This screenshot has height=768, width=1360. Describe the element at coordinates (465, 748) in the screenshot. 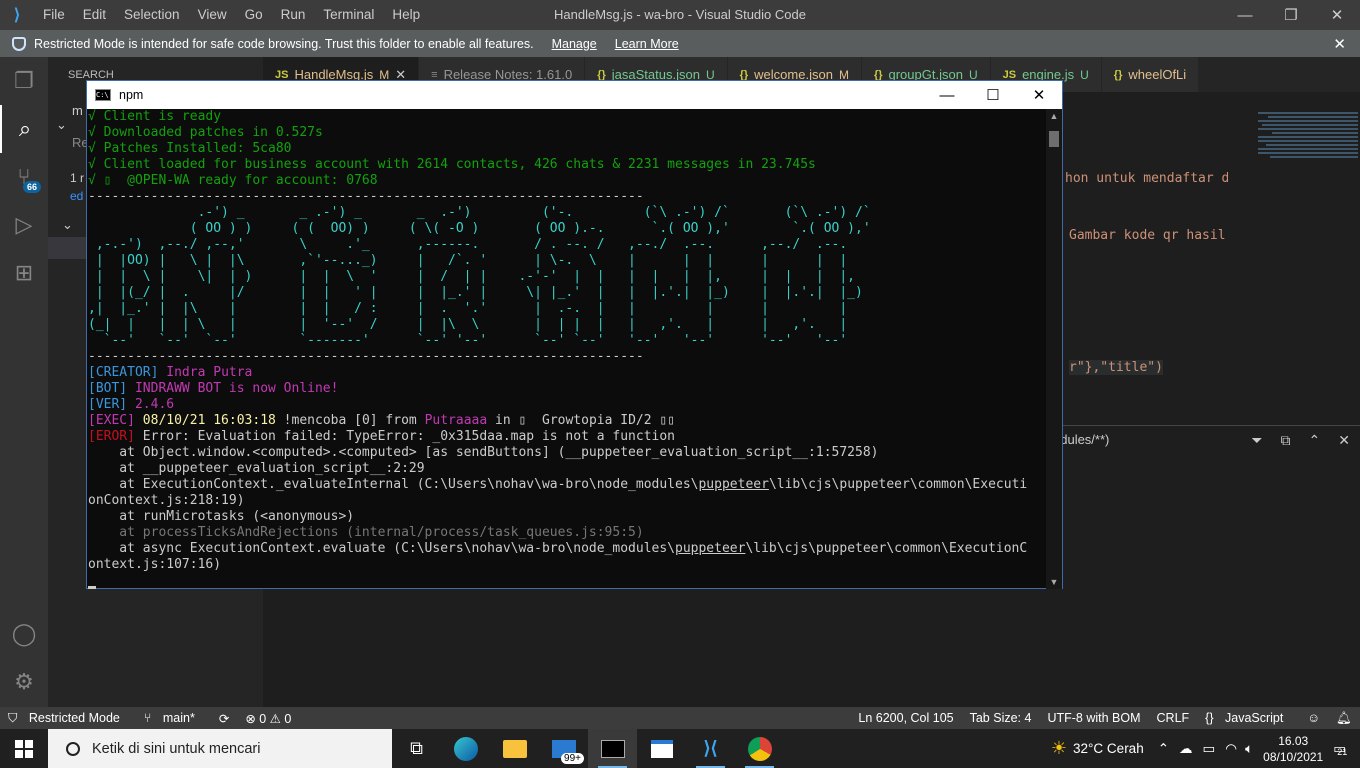

I see `edge-browser-icon` at that location.